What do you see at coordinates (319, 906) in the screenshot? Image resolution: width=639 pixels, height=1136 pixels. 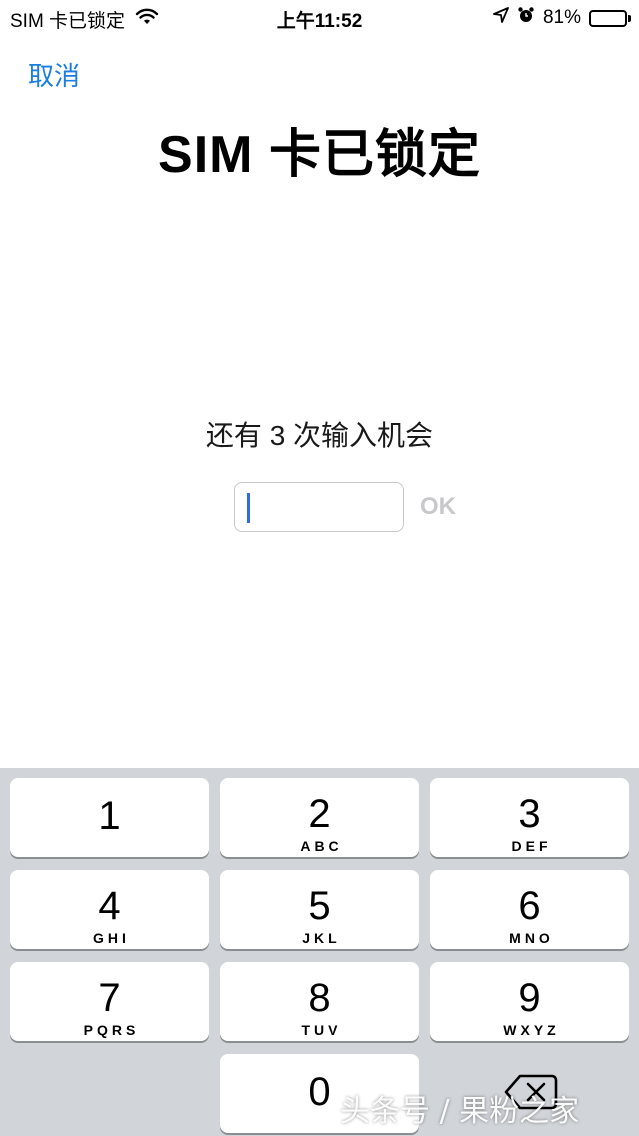 I see `key-digit: 5` at bounding box center [319, 906].